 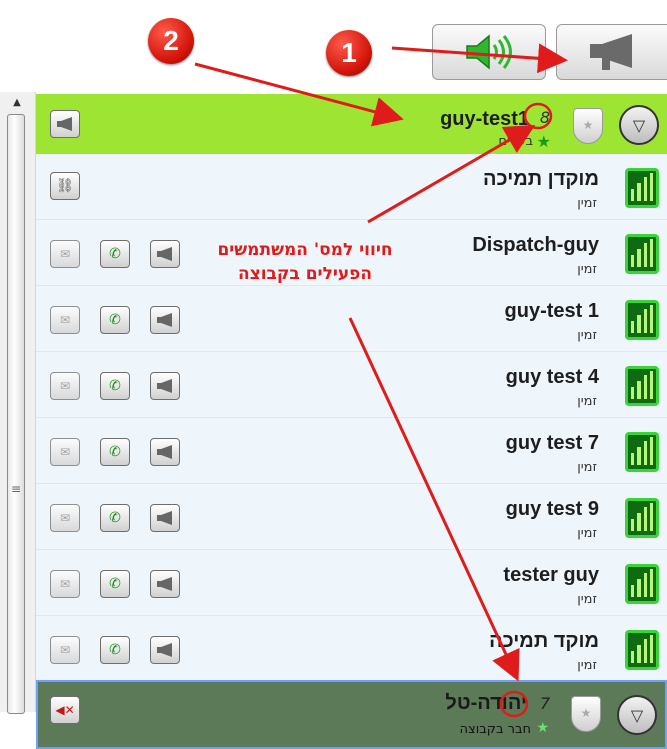 I want to click on speaker-muted-icon: ◀✕, so click(x=65, y=710).